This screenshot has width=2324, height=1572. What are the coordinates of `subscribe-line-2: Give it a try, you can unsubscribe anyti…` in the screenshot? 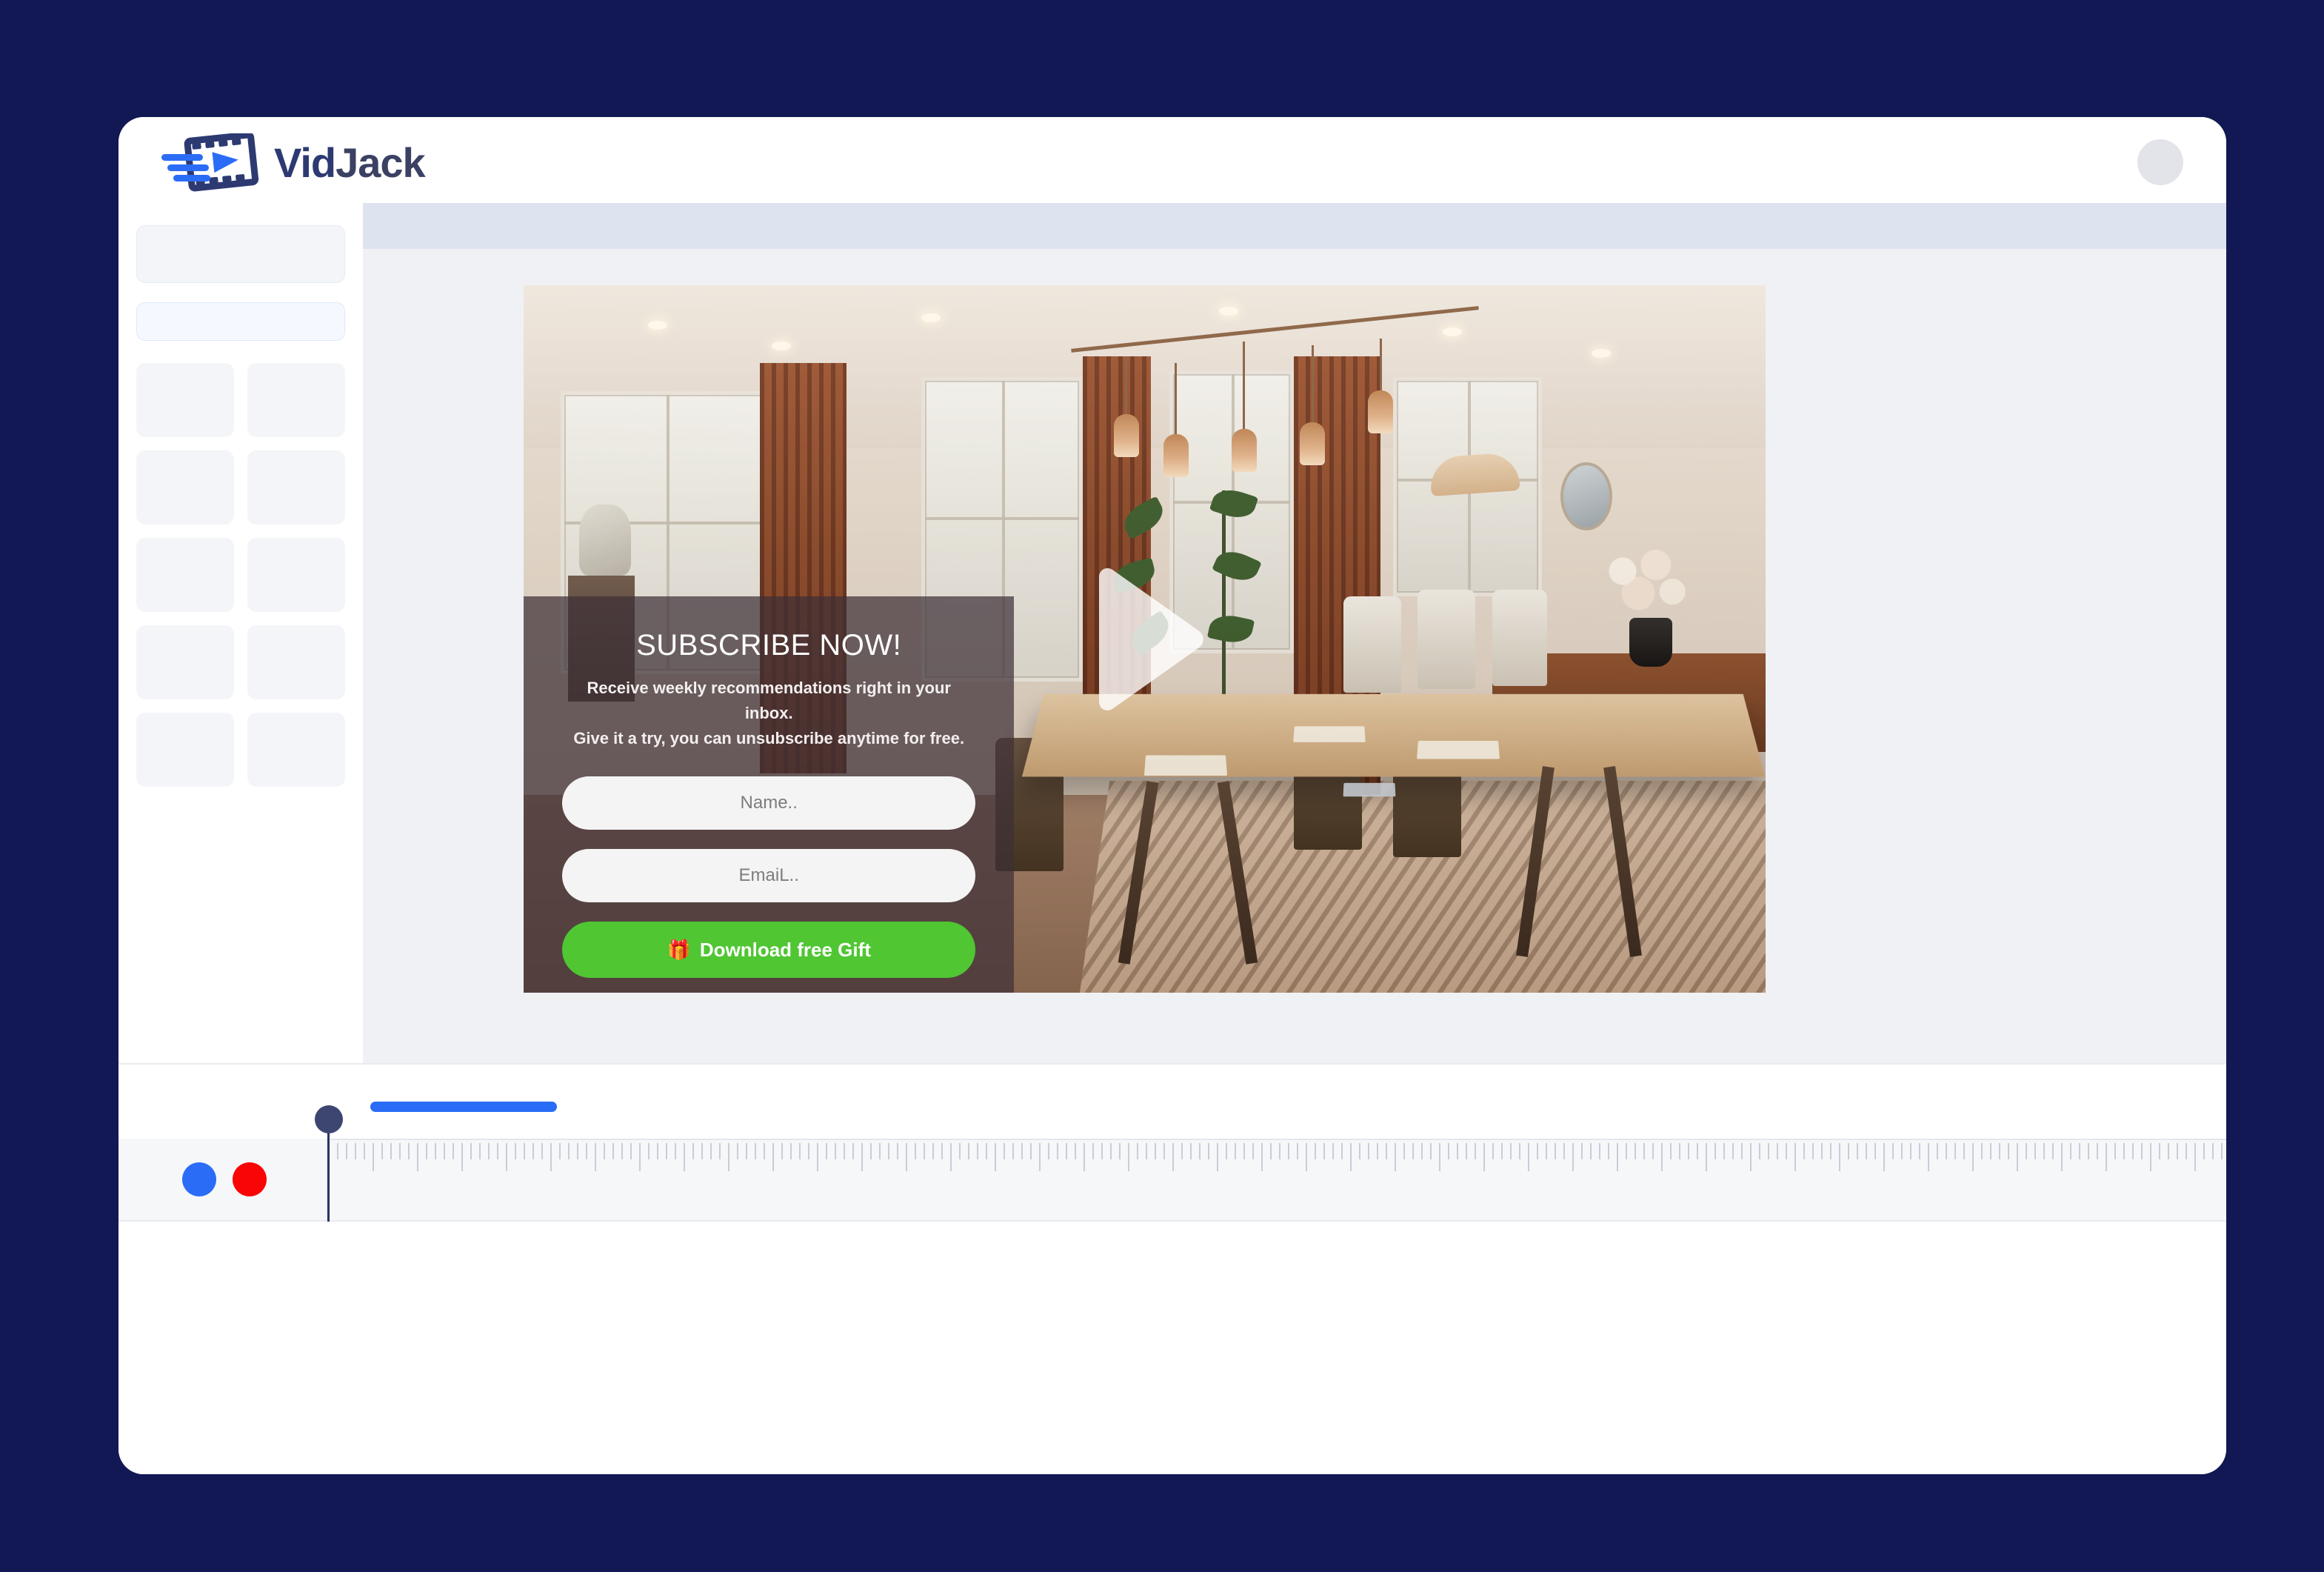 It's located at (769, 738).